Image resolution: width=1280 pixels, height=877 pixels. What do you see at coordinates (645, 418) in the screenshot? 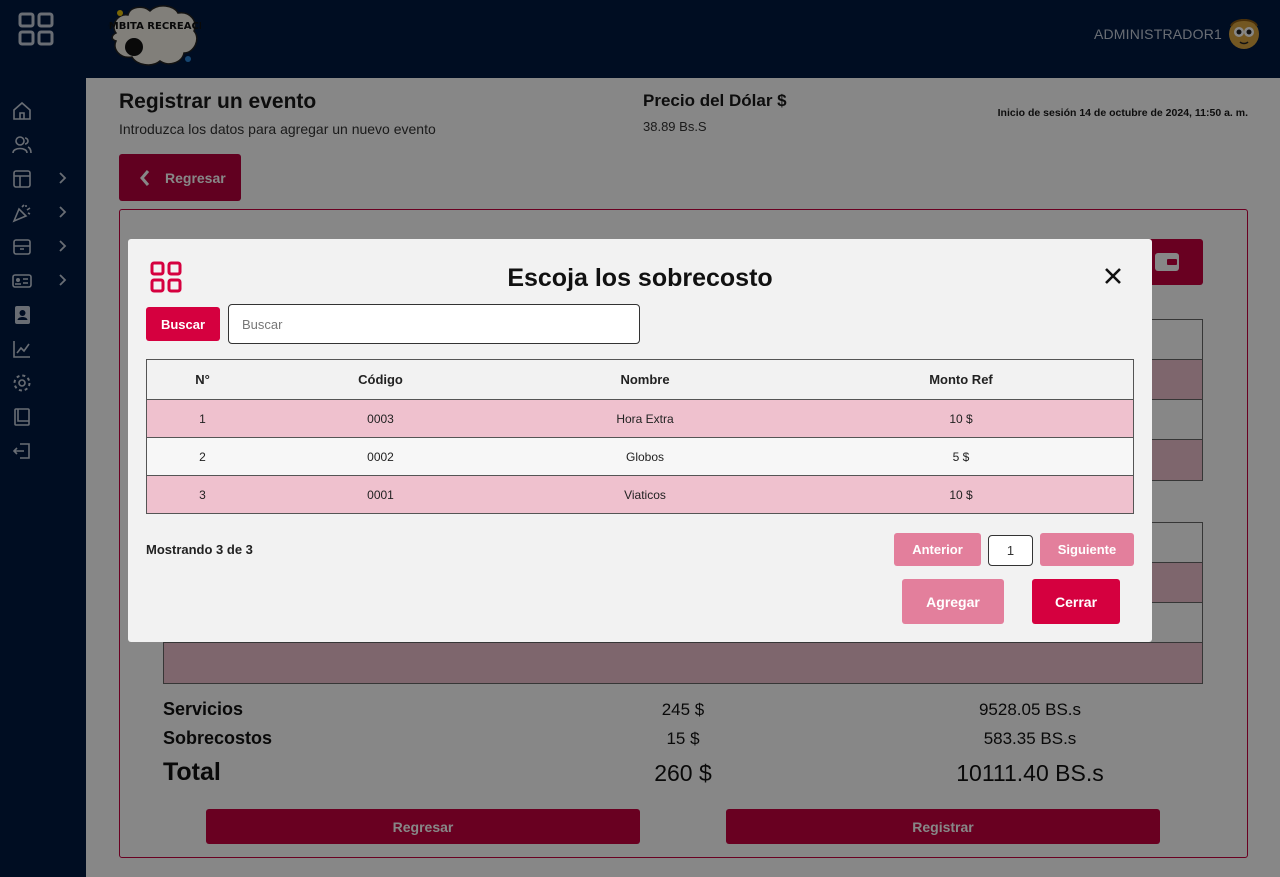
I see `cell-name: Hora Extra` at bounding box center [645, 418].